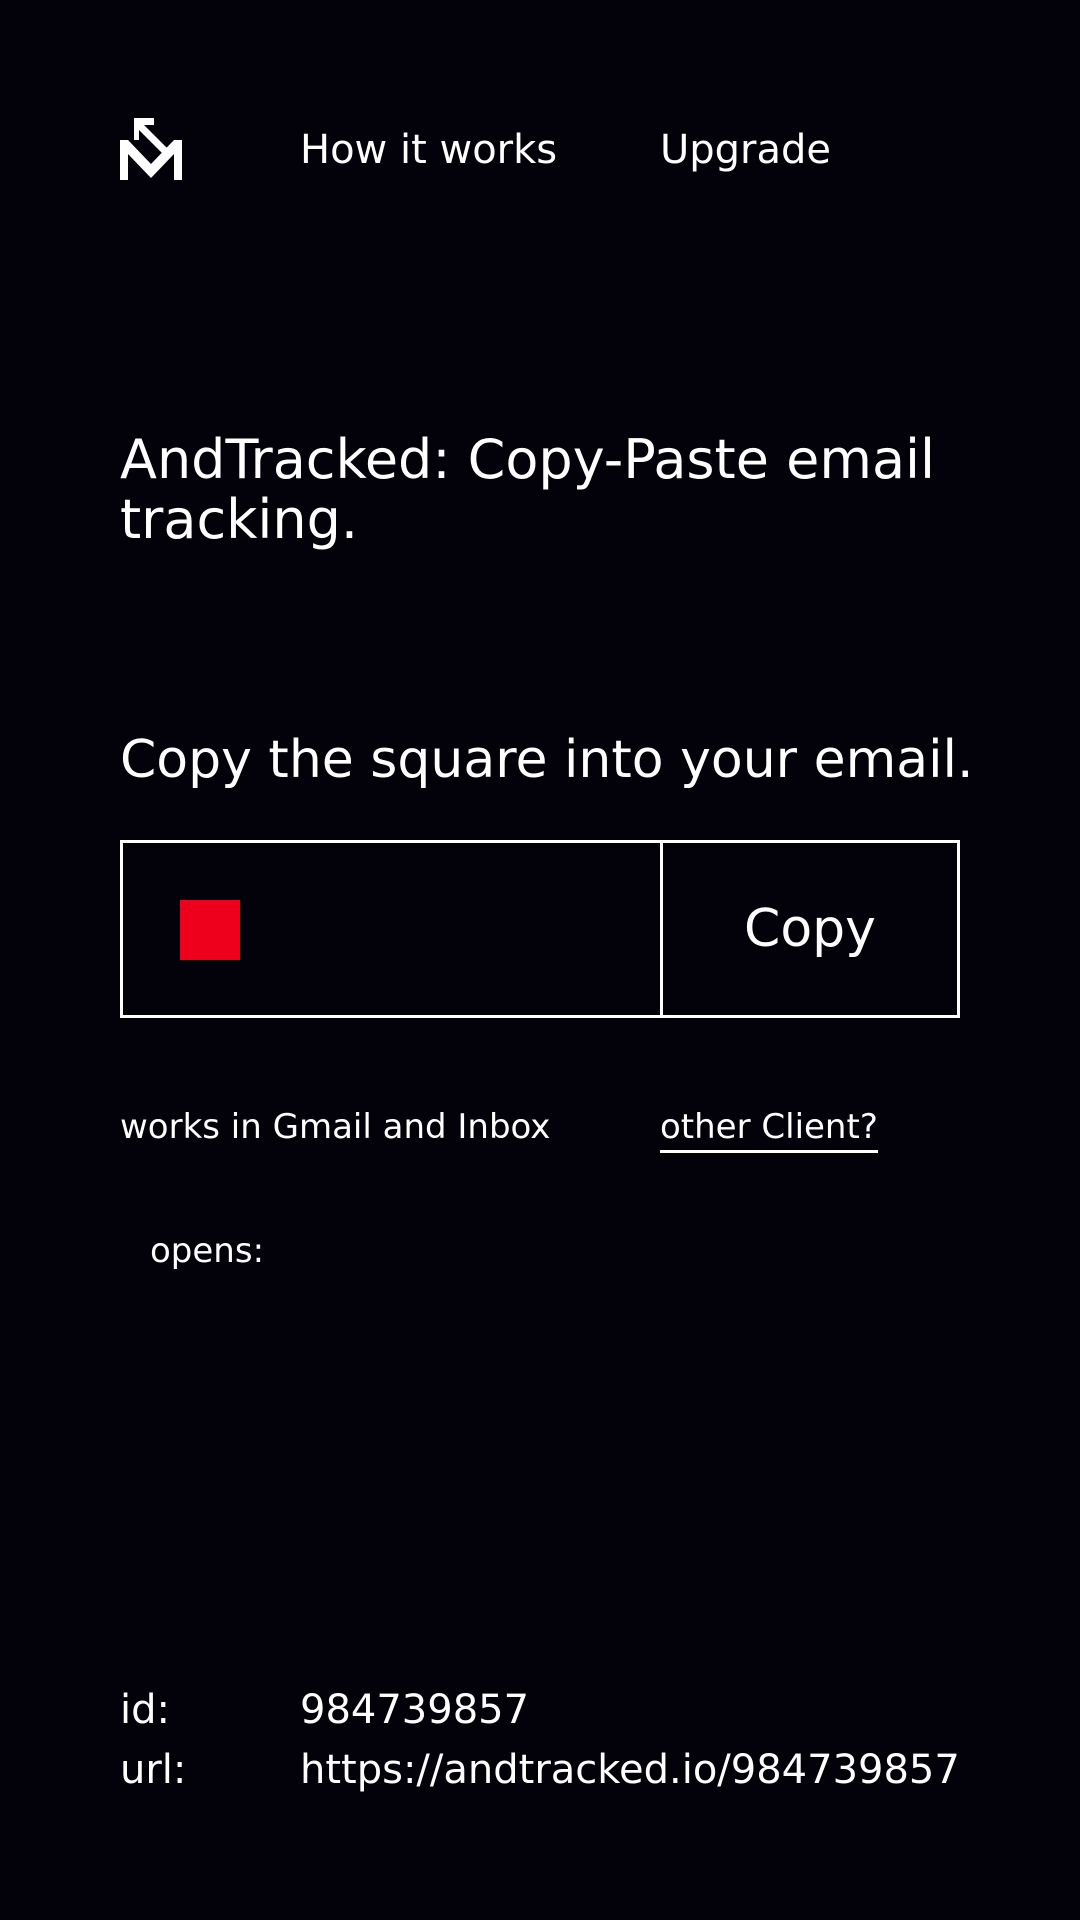  Describe the element at coordinates (153, 1770) in the screenshot. I see `url-label: url:` at that location.